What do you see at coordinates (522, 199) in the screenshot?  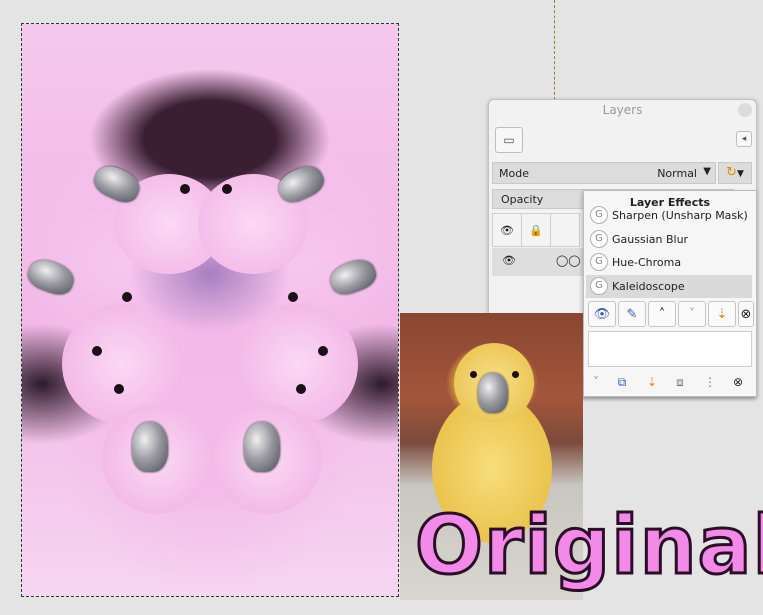 I see `opacity-label: Opacity` at bounding box center [522, 199].